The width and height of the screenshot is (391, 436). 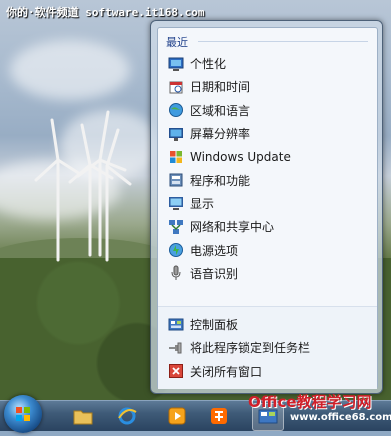 I want to click on screen-resolution-icon, so click(x=176, y=134).